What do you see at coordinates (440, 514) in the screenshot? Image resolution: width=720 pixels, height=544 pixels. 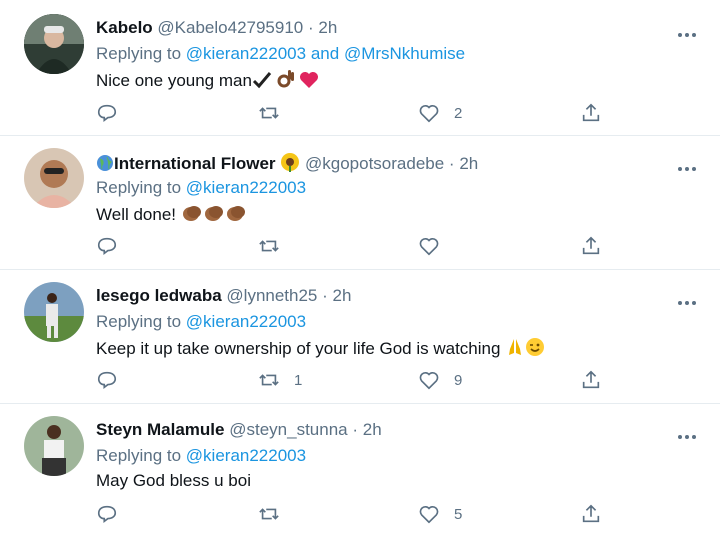 I see `like-button: 5` at bounding box center [440, 514].